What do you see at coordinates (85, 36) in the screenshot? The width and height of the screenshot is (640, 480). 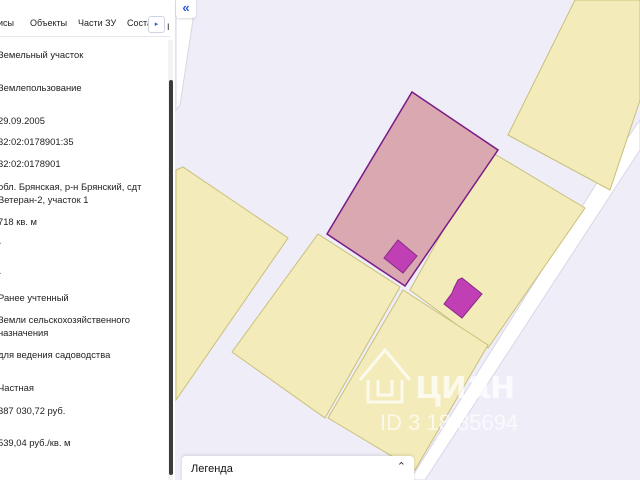 I see `divider` at bounding box center [85, 36].